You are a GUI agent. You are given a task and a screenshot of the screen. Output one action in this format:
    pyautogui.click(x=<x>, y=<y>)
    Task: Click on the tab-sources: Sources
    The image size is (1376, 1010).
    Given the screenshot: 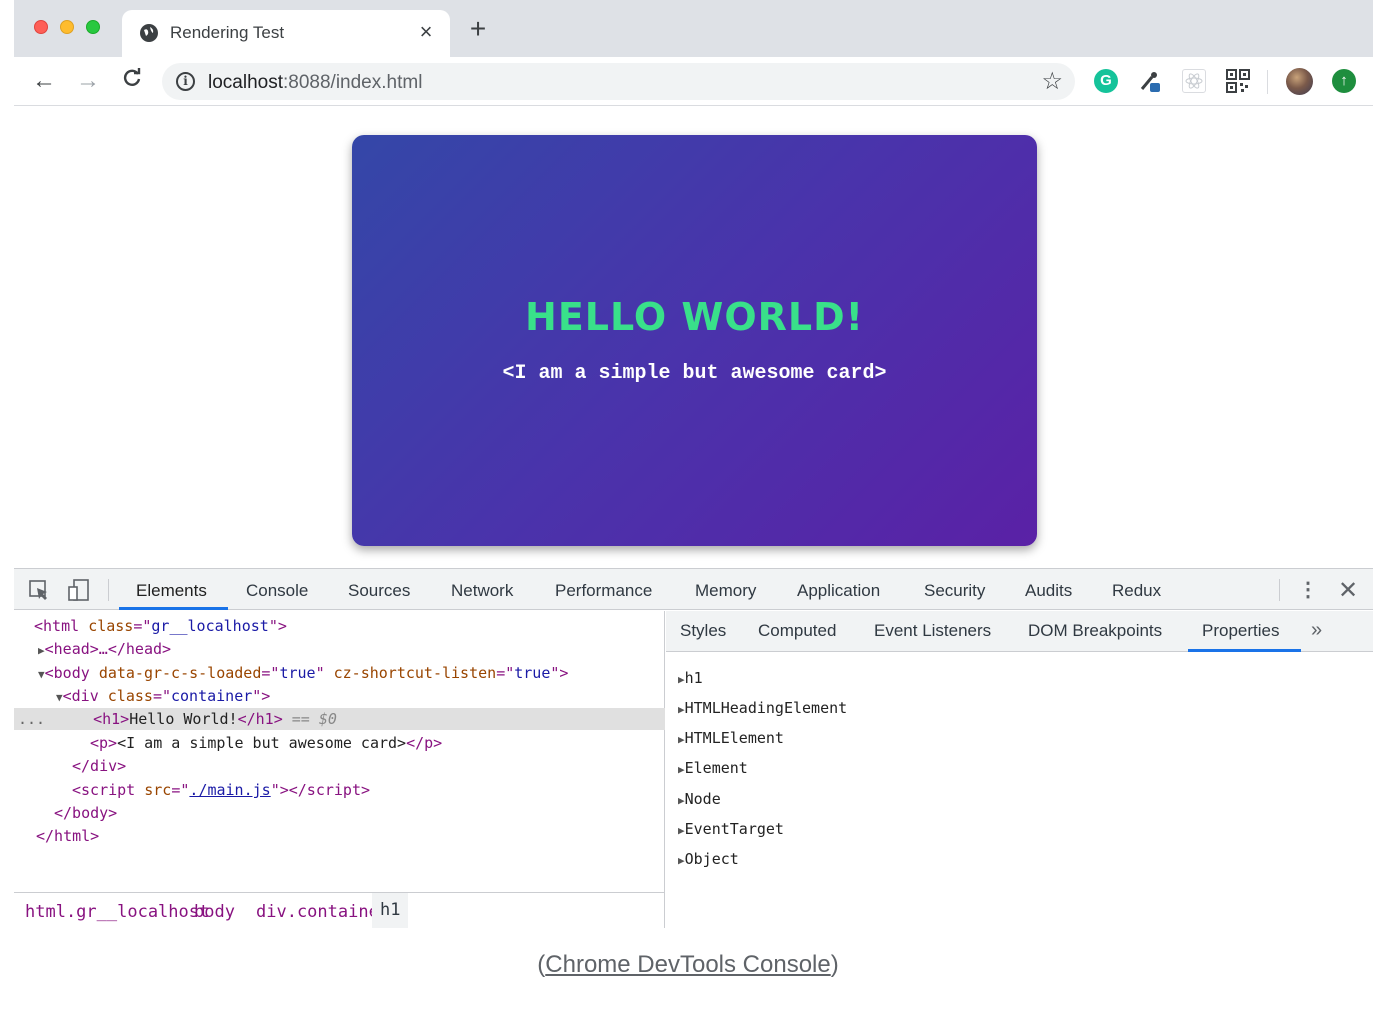 What is the action you would take?
    pyautogui.click(x=379, y=591)
    